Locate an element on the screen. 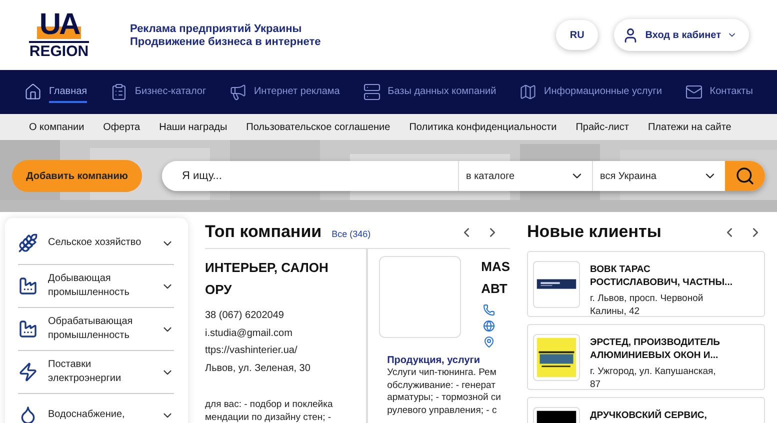 The width and height of the screenshot is (777, 423). company-name: АВТ is located at coordinates (494, 289).